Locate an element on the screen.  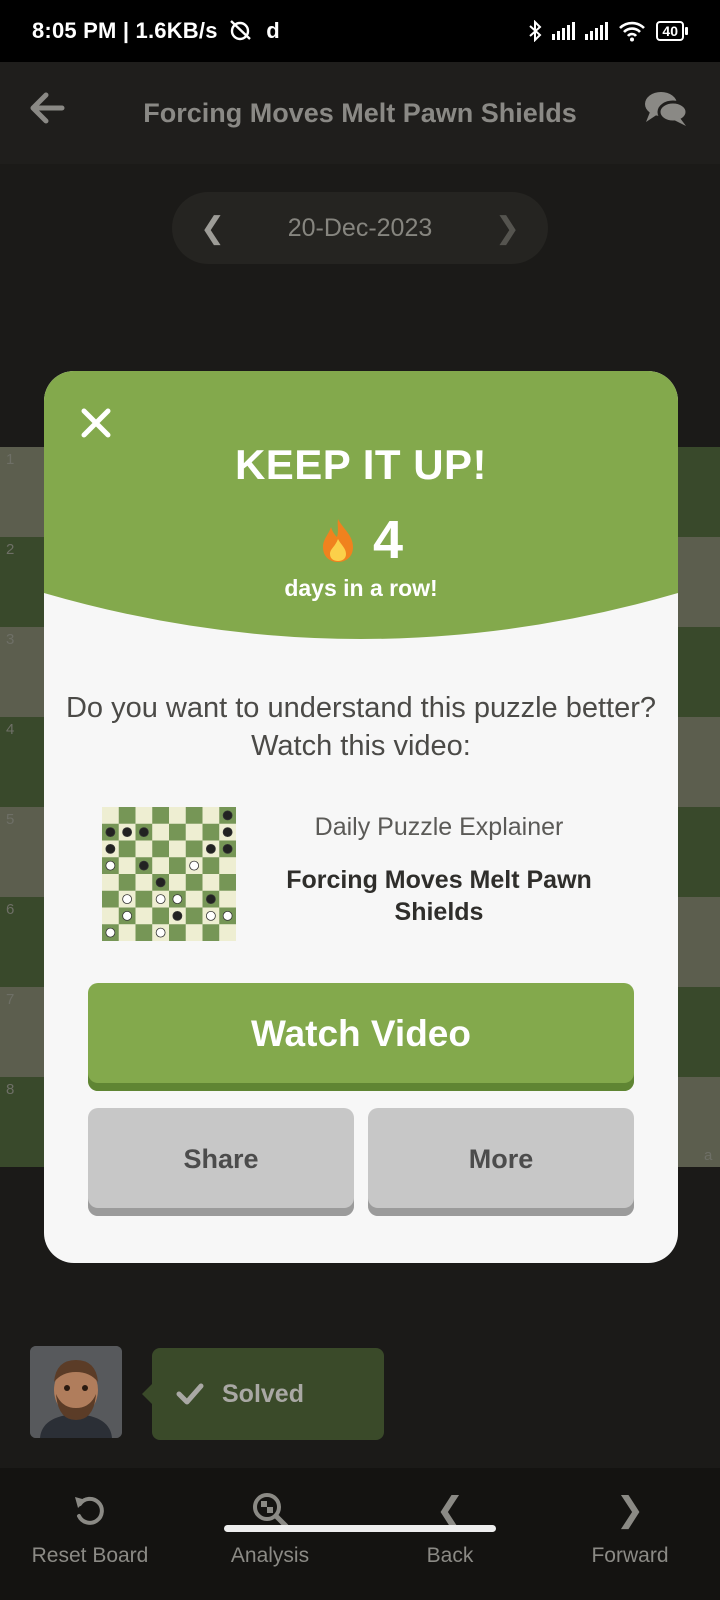
fire-icon is located at coordinates (337, 540).